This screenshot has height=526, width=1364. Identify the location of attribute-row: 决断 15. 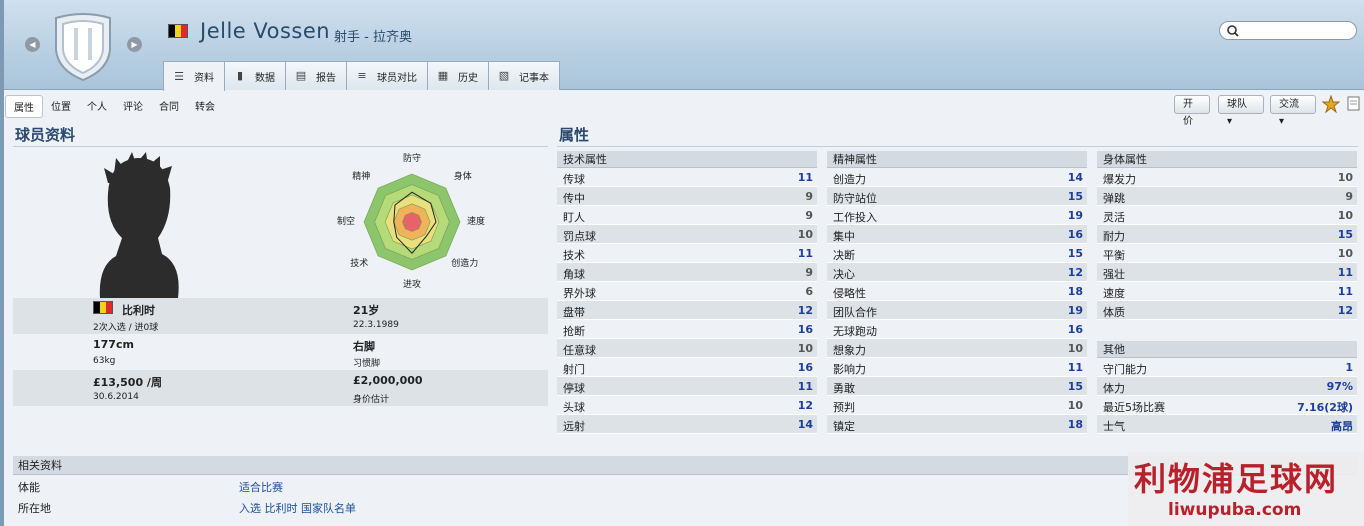
(957, 253).